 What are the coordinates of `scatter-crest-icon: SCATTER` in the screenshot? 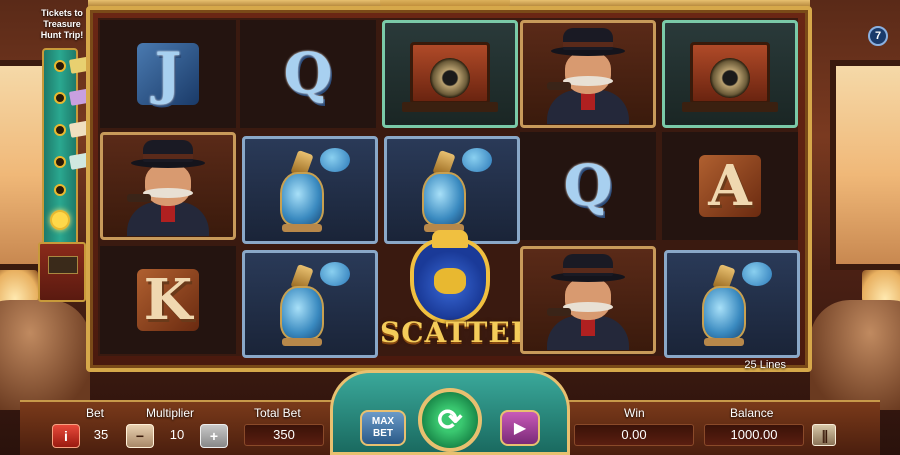 It's located at (457, 294).